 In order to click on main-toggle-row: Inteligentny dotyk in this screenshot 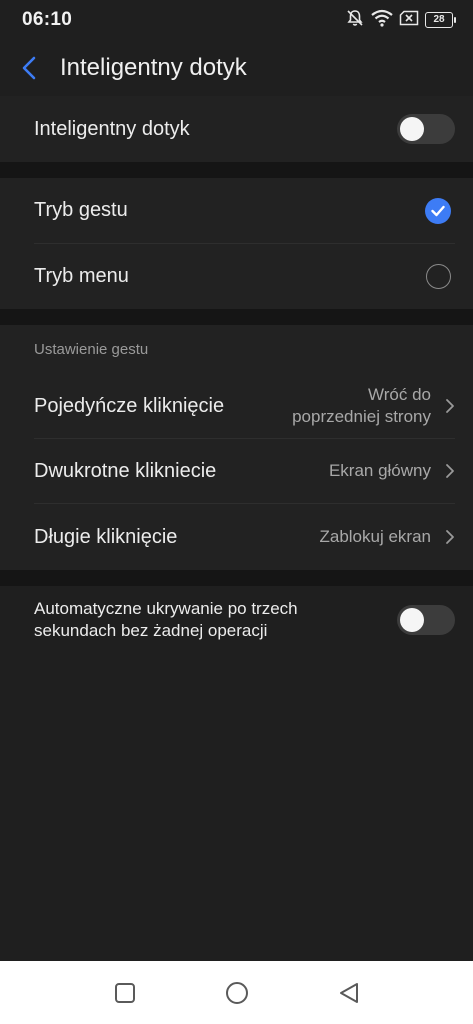, I will do `click(244, 129)`.